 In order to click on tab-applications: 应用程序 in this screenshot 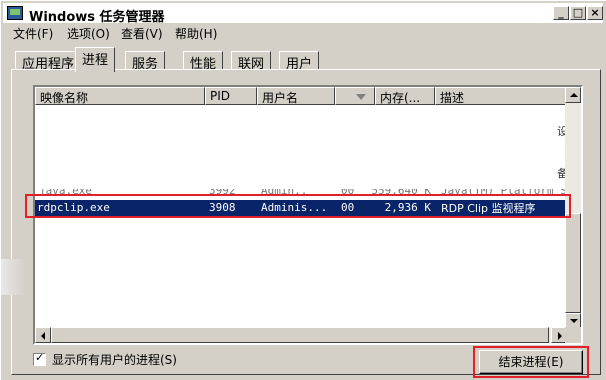, I will do `click(48, 61)`.